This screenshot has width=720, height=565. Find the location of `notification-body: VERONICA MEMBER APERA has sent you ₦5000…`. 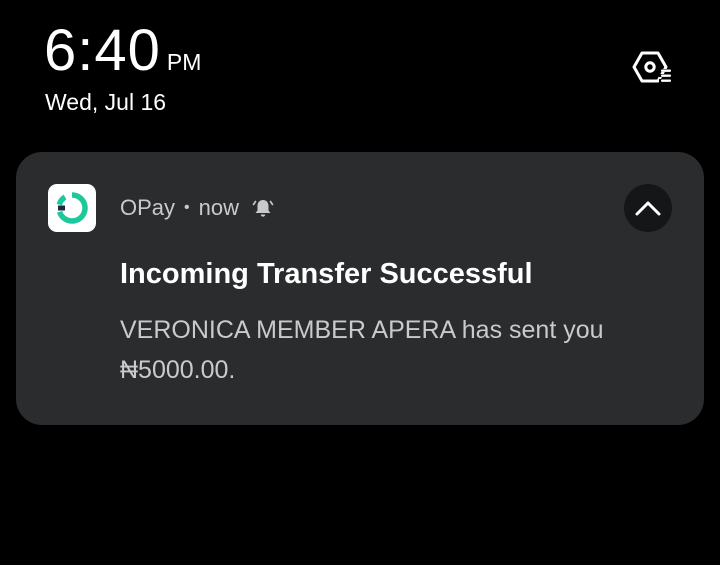

notification-body: VERONICA MEMBER APERA has sent you ₦5000… is located at coordinates (362, 350).